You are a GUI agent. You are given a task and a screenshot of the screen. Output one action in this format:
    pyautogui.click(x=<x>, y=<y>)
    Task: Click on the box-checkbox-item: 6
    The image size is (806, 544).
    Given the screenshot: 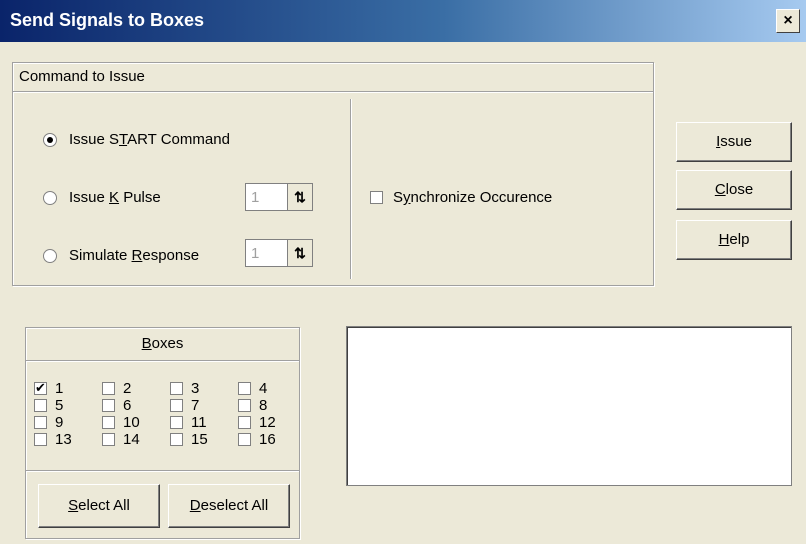 What is the action you would take?
    pyautogui.click(x=136, y=405)
    